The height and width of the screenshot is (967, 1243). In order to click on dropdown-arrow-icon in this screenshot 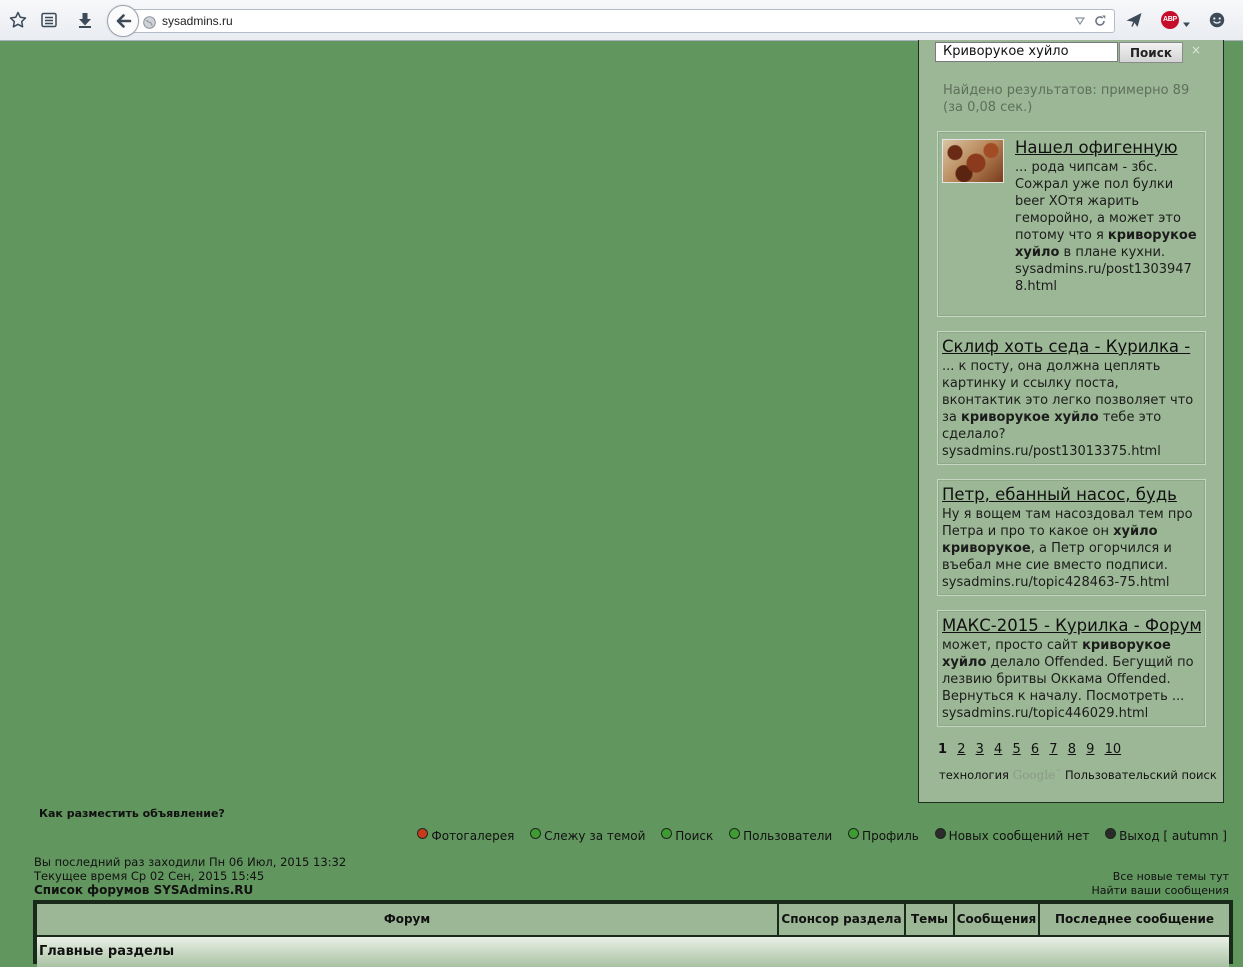, I will do `click(1080, 22)`.